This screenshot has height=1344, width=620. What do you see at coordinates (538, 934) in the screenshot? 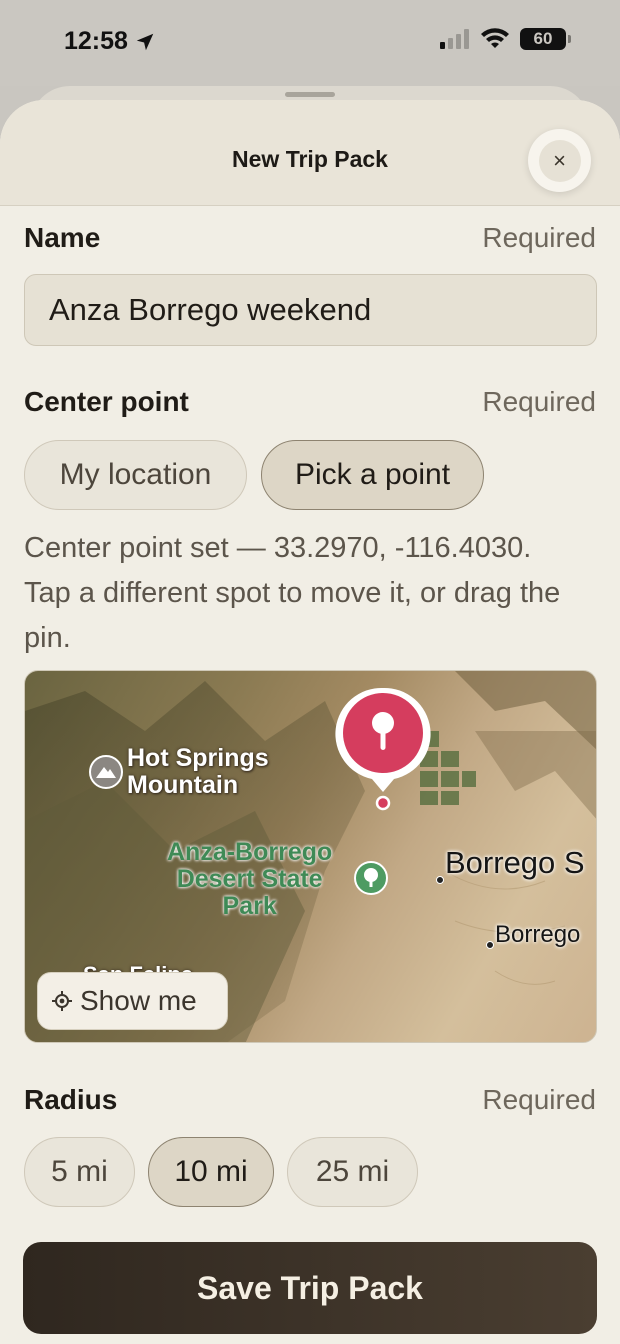
I see `map-label-borrego: Borrego` at bounding box center [538, 934].